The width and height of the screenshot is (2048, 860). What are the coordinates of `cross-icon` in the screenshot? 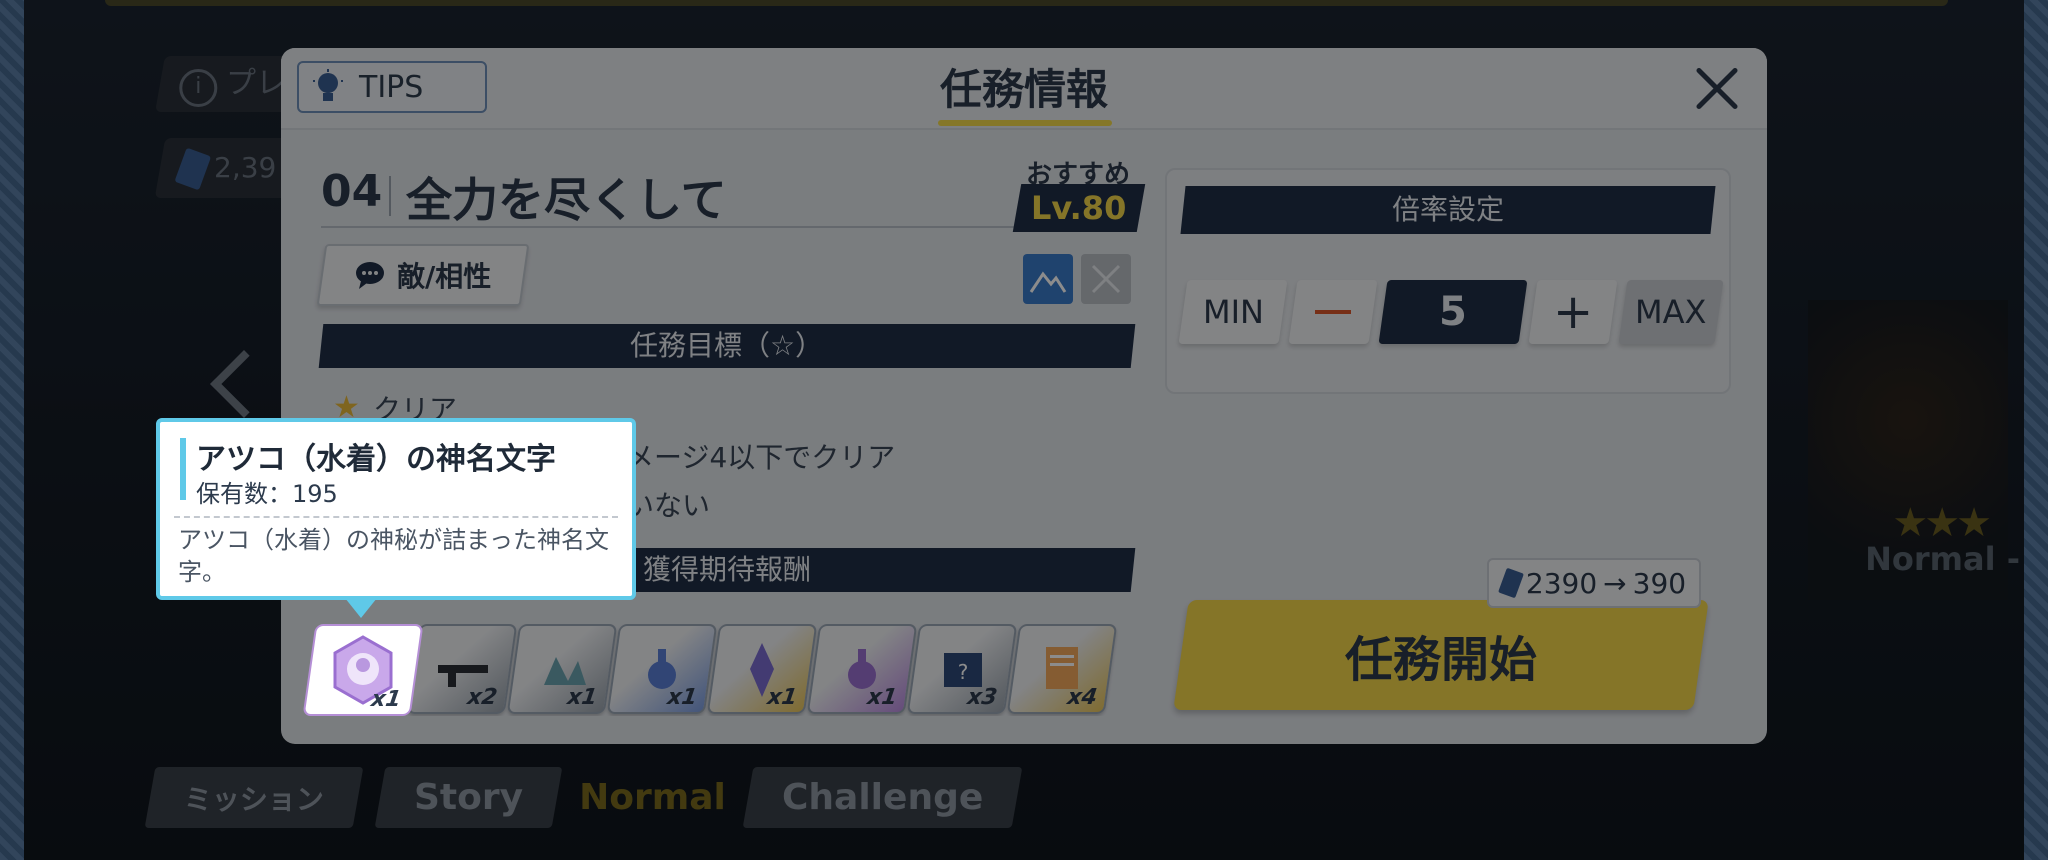 It's located at (1106, 279).